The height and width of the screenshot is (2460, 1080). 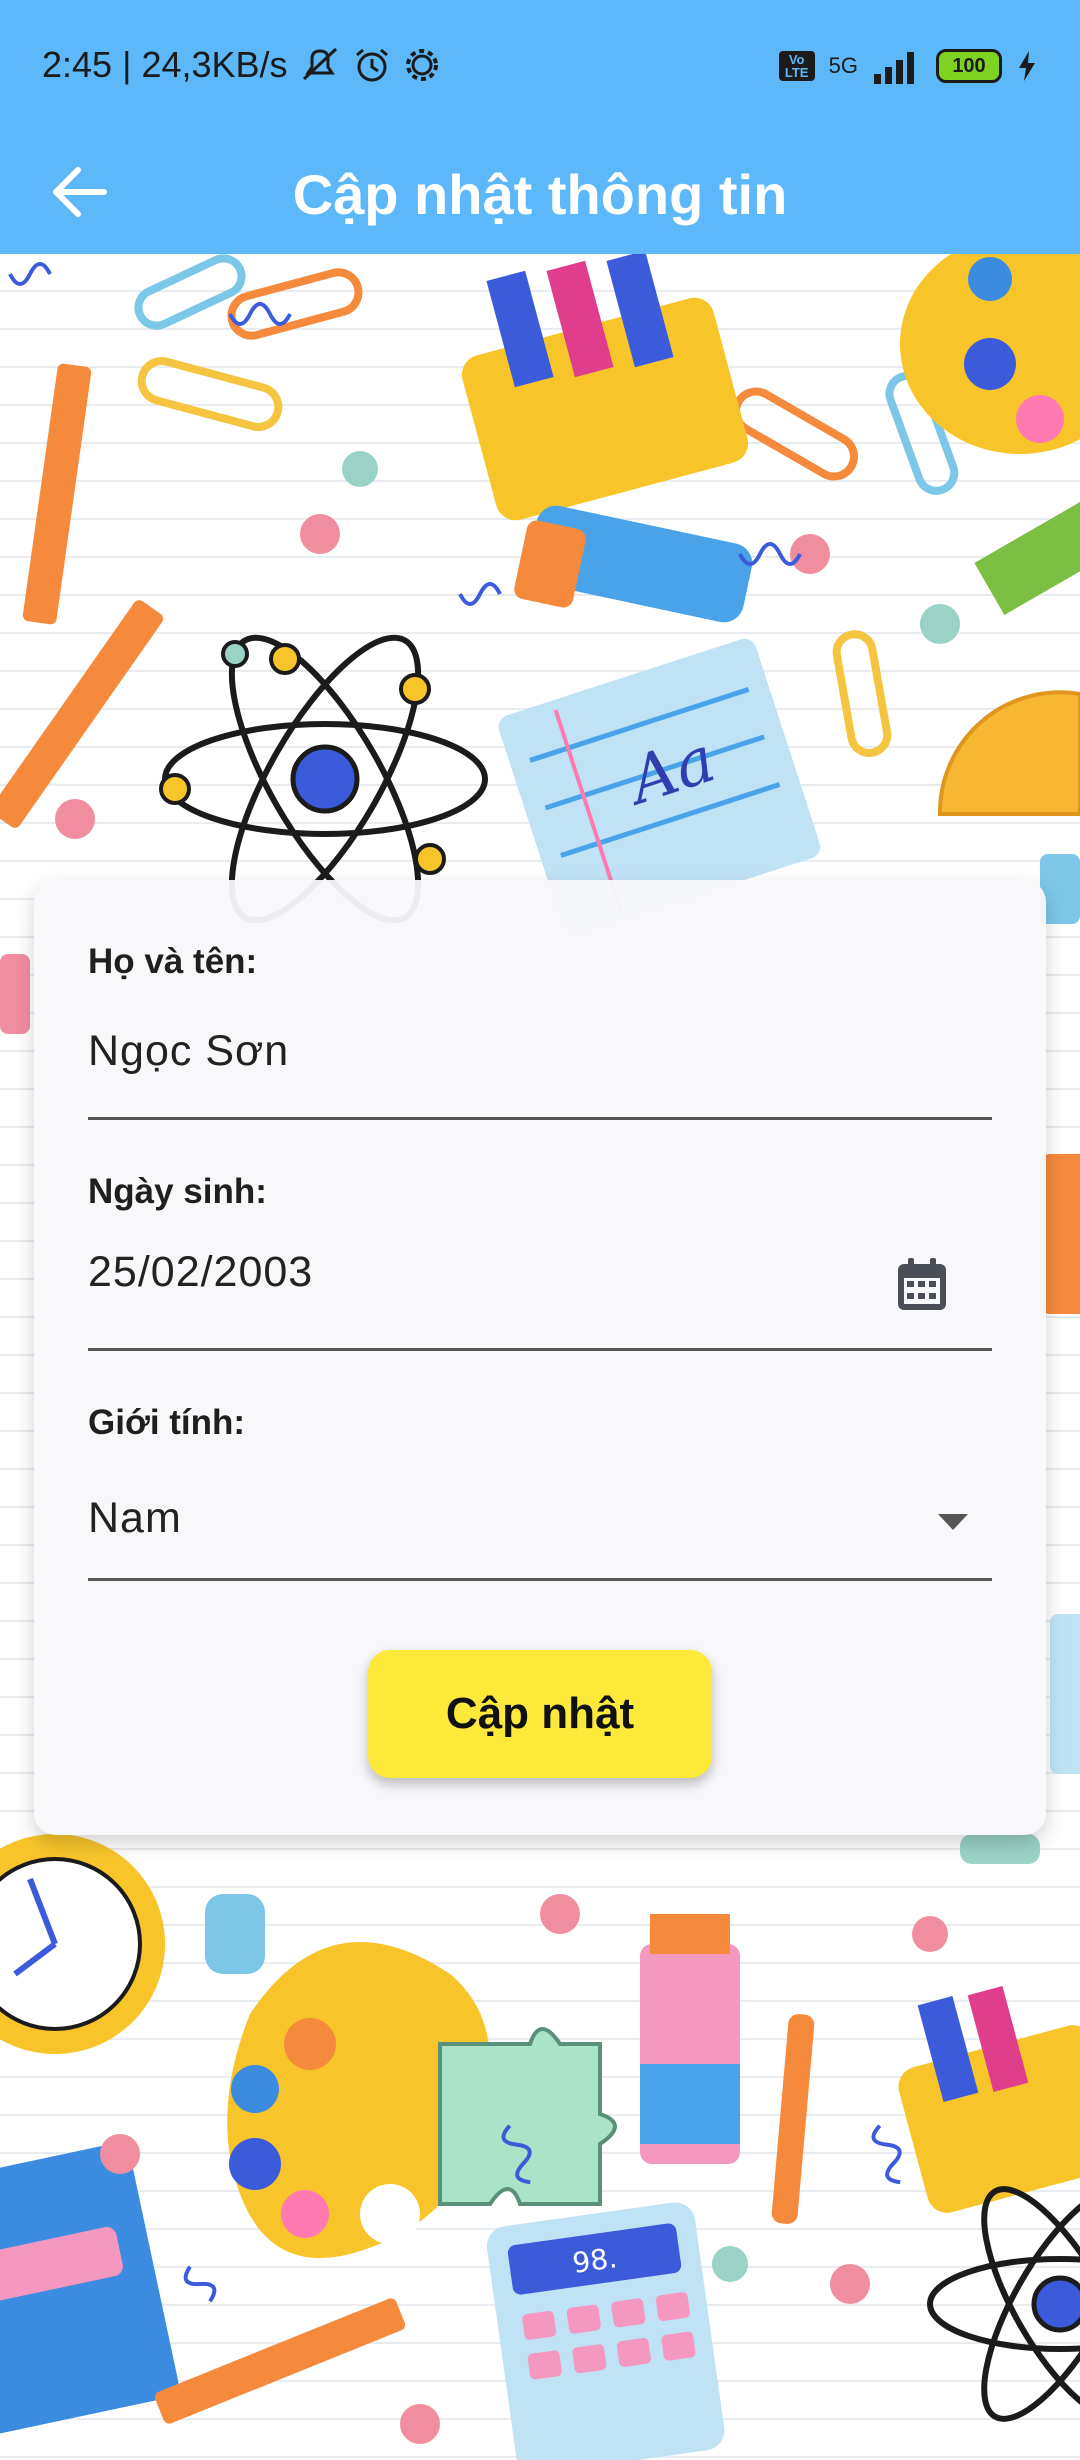 I want to click on status-left: 2:45 | 24,3KB/s, so click(x=242, y=65).